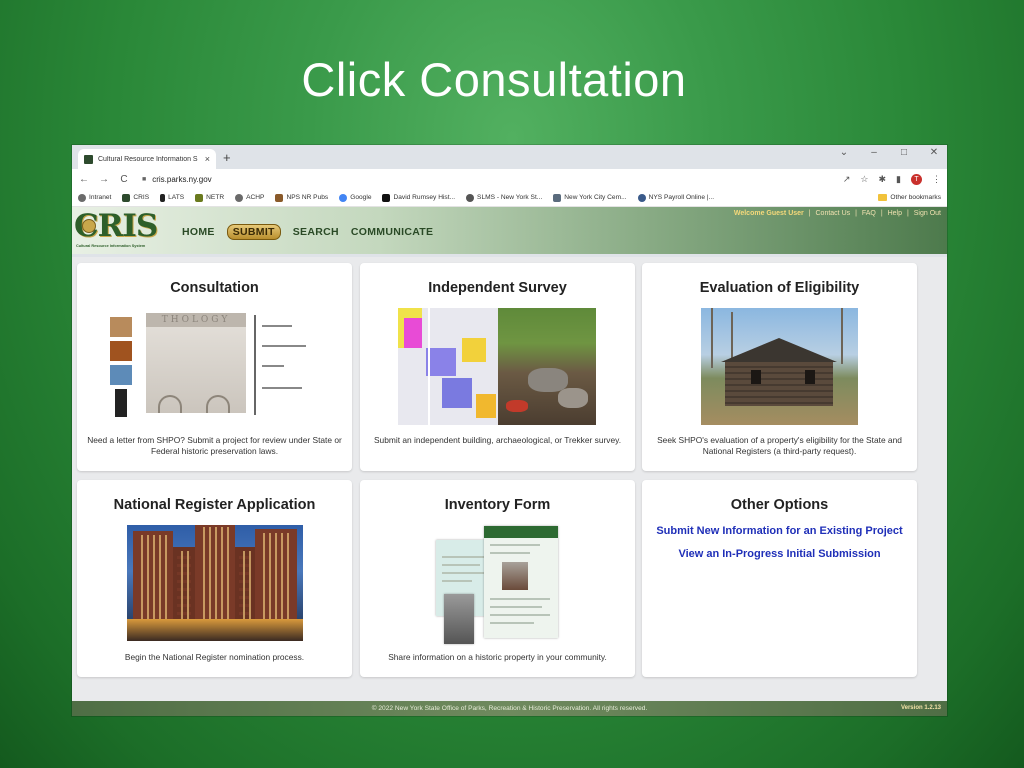 The height and width of the screenshot is (768, 1024). I want to click on slide-title: Click Consultation, so click(494, 79).